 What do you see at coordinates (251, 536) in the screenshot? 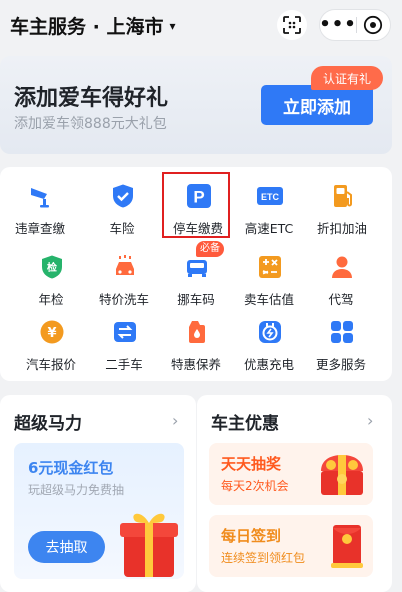
I see `checkin-title: 每日签到` at bounding box center [251, 536].